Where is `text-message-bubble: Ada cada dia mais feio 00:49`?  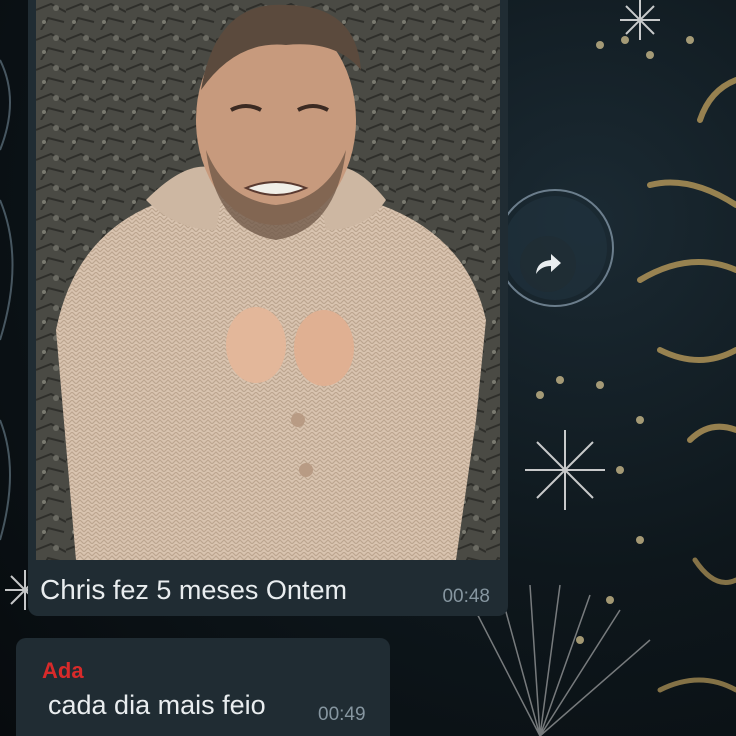
text-message-bubble: Ada cada dia mais feio 00:49 is located at coordinates (203, 687).